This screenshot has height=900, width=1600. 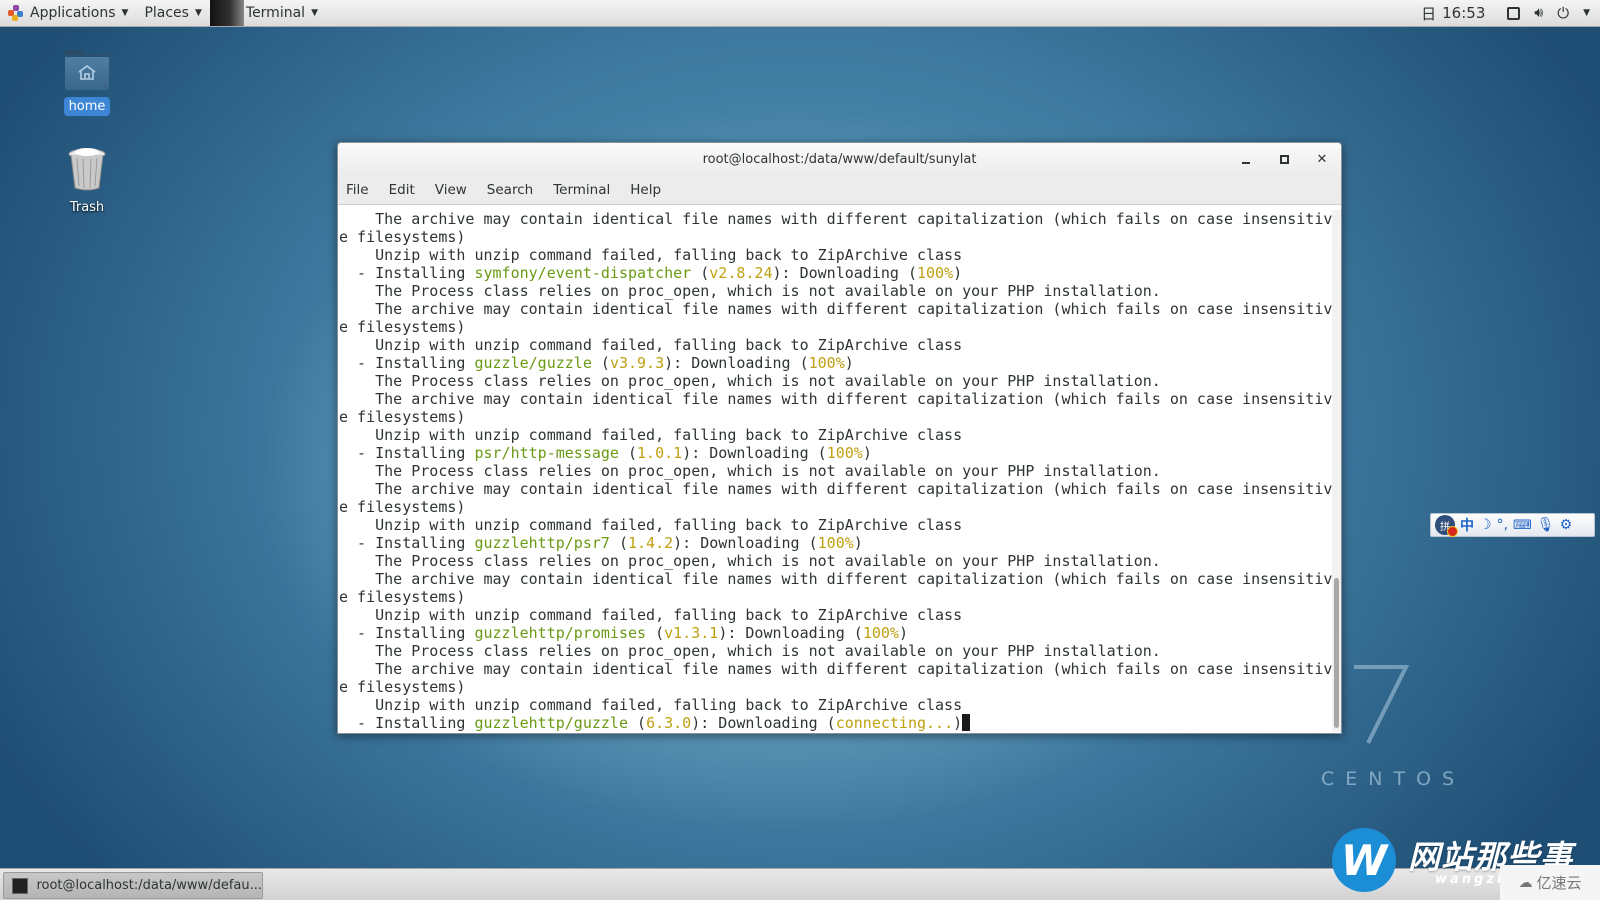 I want to click on halfwidth-moon-icon: ☽, so click(x=1485, y=525).